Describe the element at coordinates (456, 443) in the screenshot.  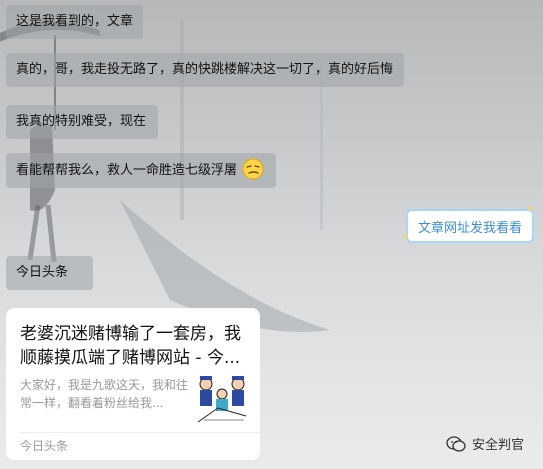
I see `wechat-official-account-icon` at that location.